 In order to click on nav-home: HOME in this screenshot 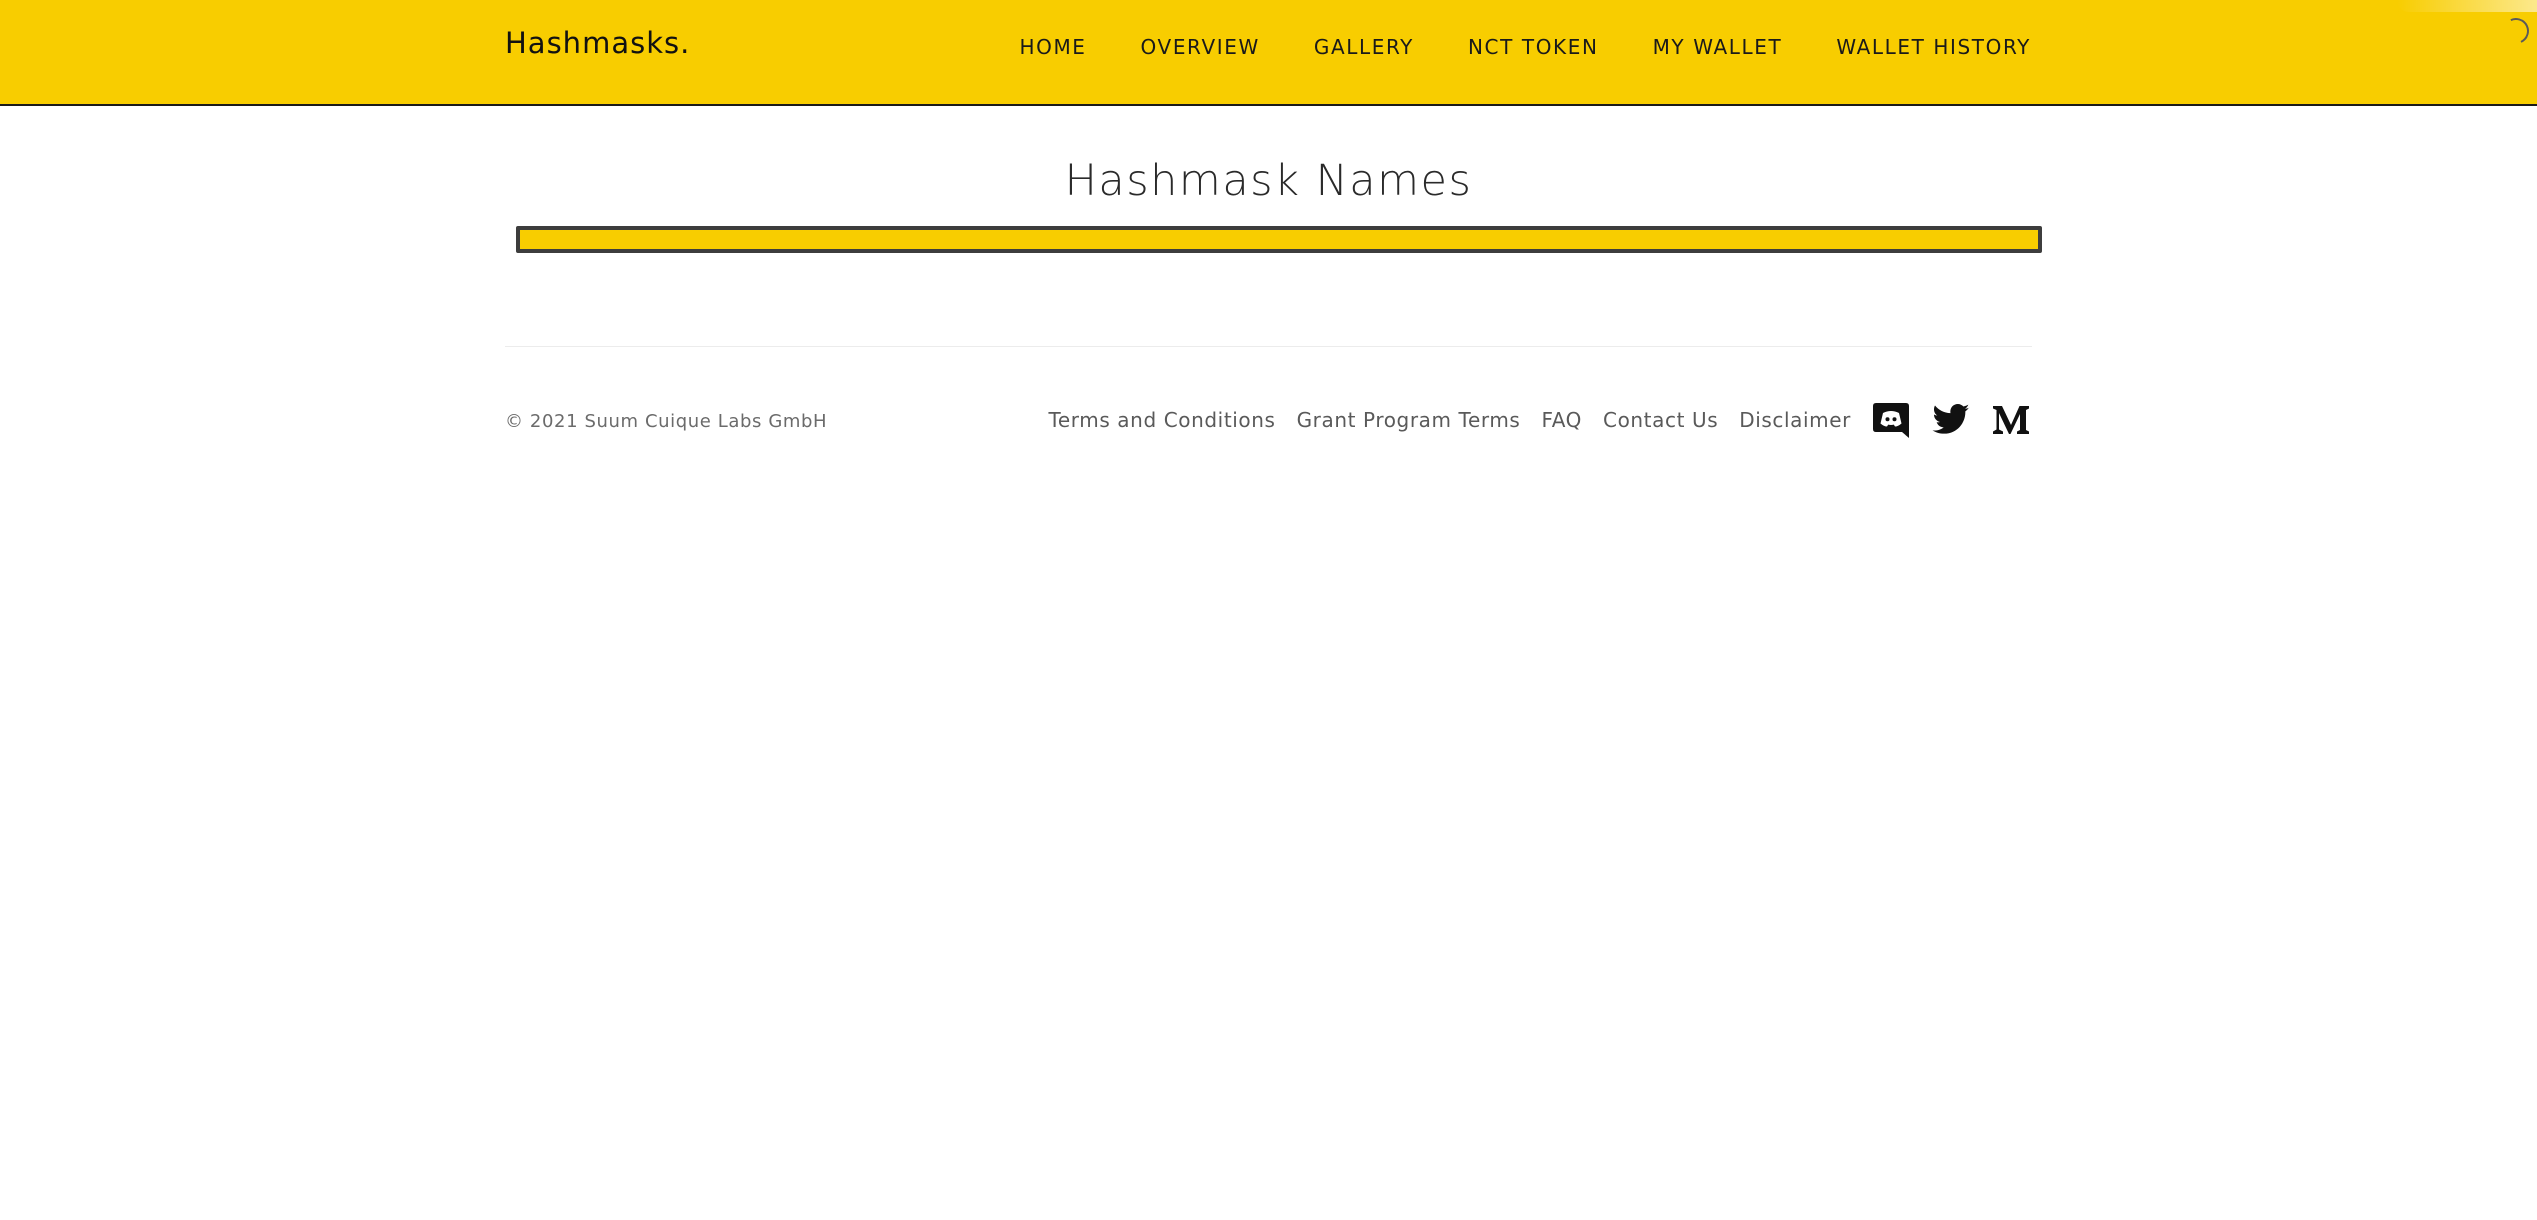, I will do `click(1052, 47)`.